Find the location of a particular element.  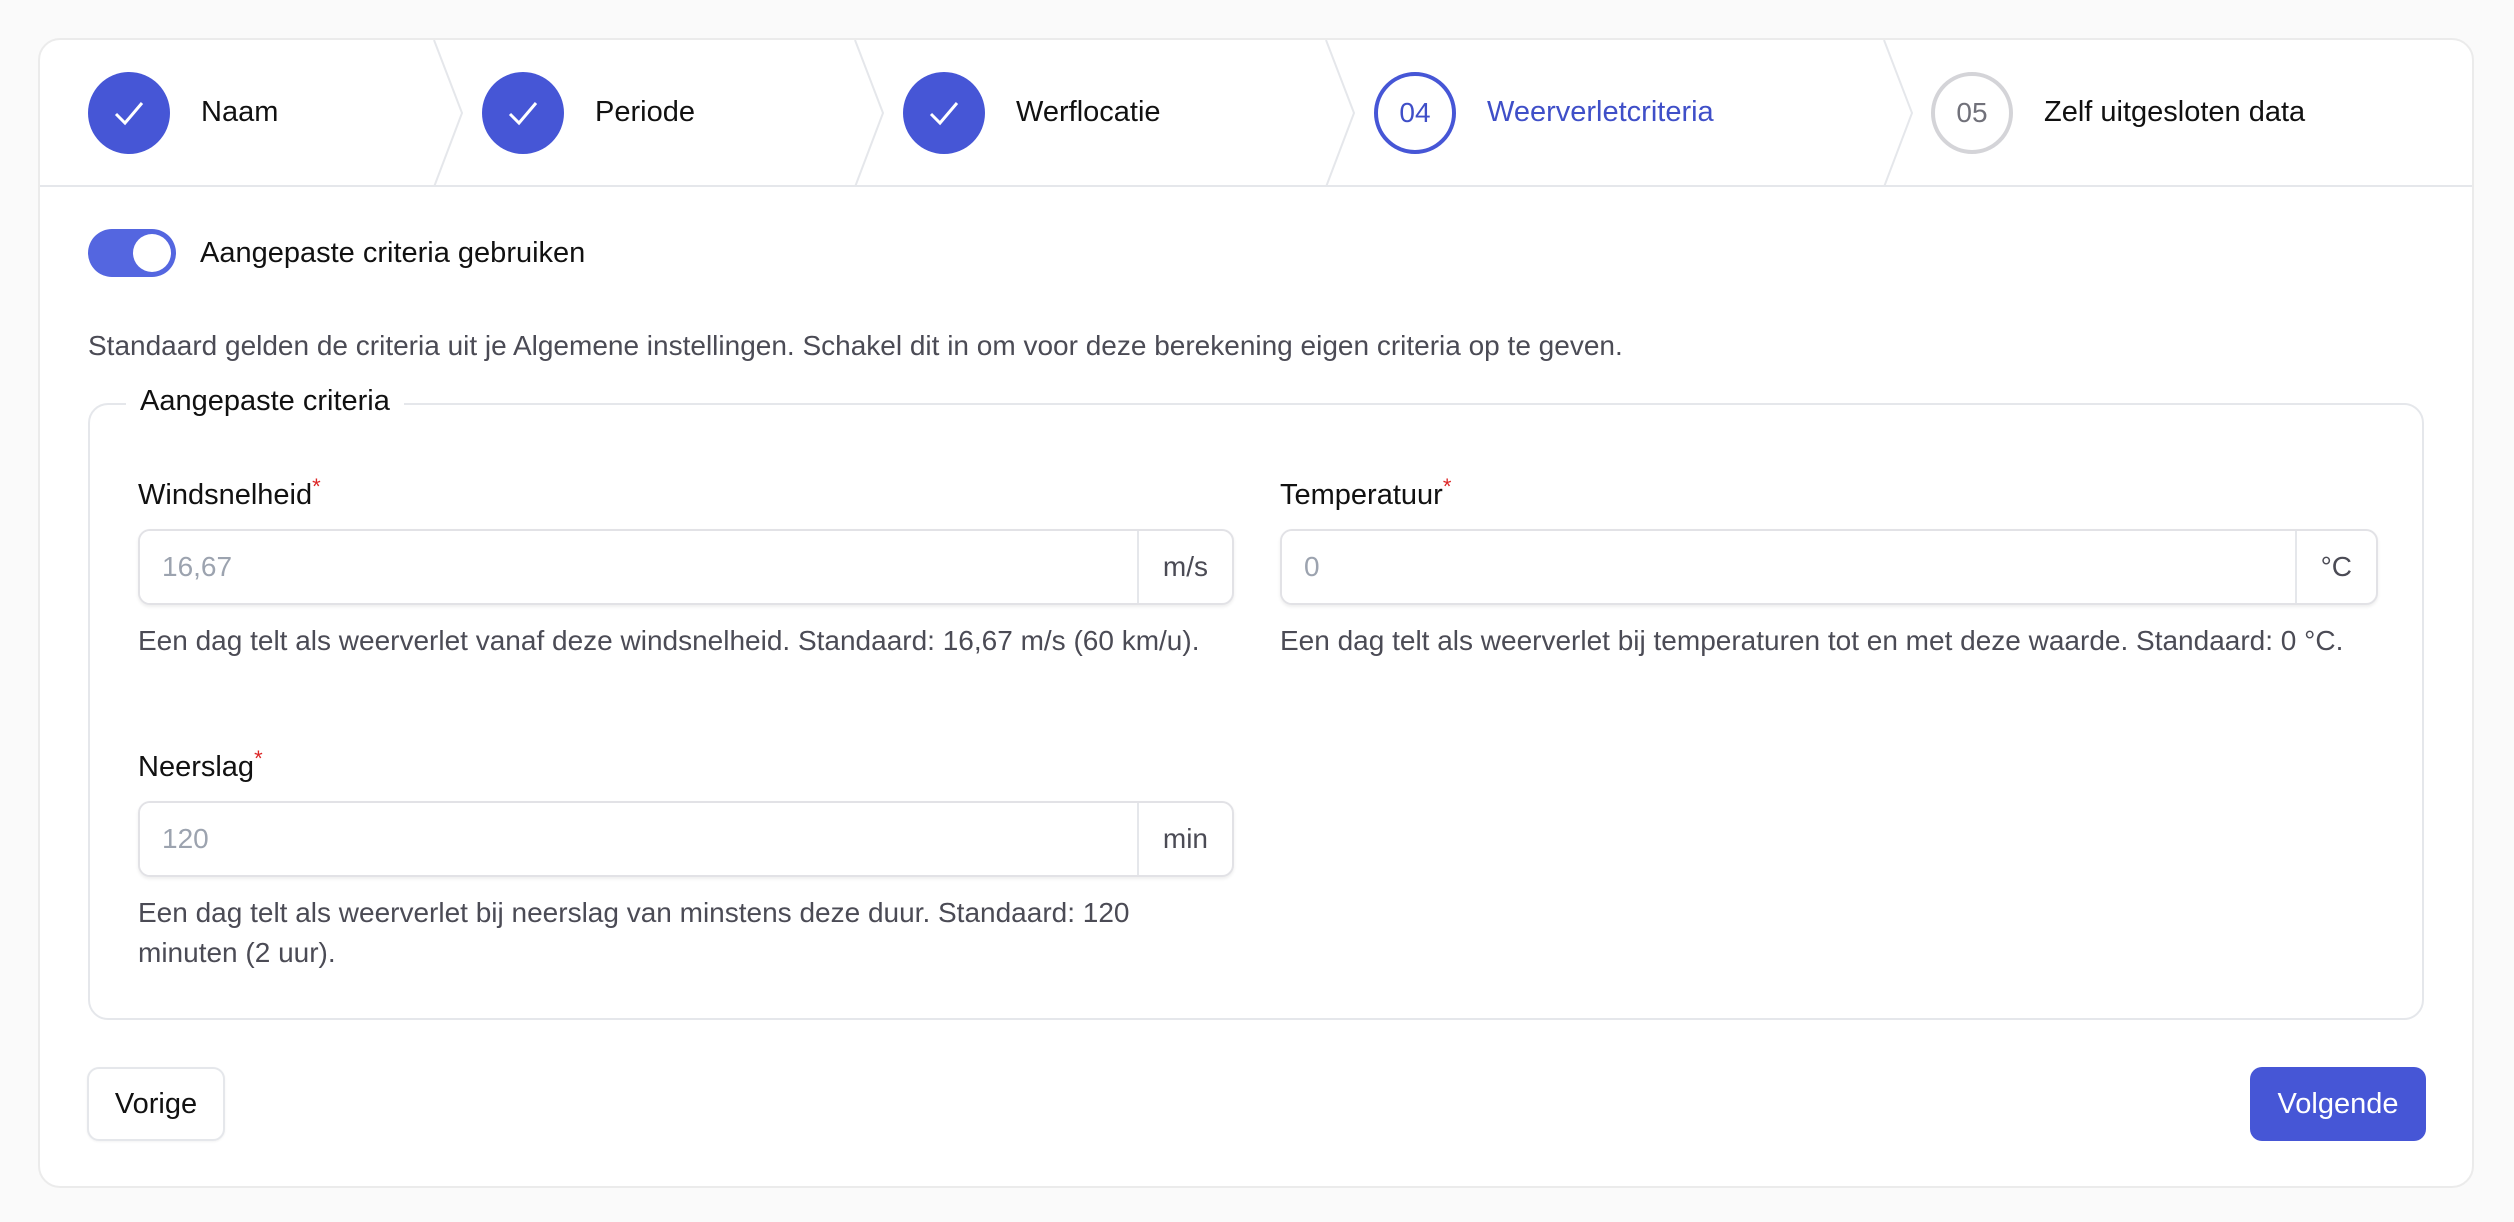

wind-speed-label: Windsnelheid* is located at coordinates (229, 492).